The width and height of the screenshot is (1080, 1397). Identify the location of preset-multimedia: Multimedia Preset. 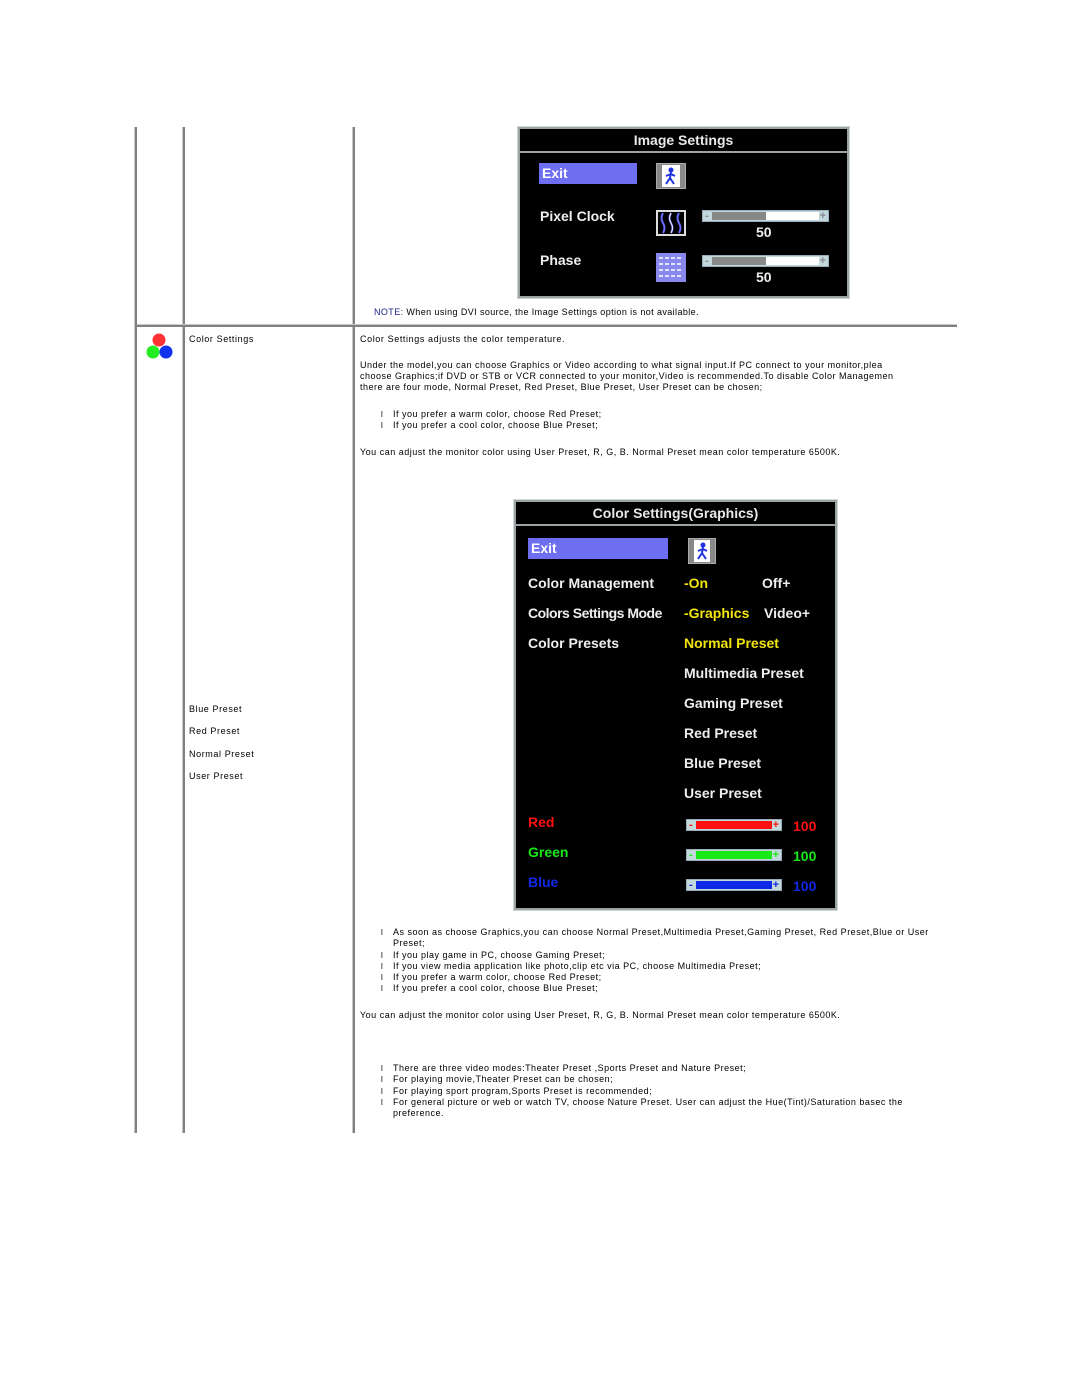
(744, 673).